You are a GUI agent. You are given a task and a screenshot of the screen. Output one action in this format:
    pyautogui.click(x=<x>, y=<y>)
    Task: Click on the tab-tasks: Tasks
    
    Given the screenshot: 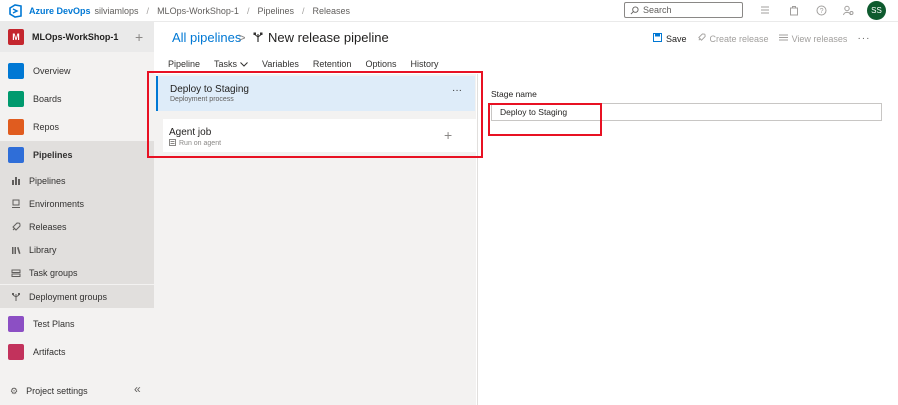 What is the action you would take?
    pyautogui.click(x=231, y=64)
    